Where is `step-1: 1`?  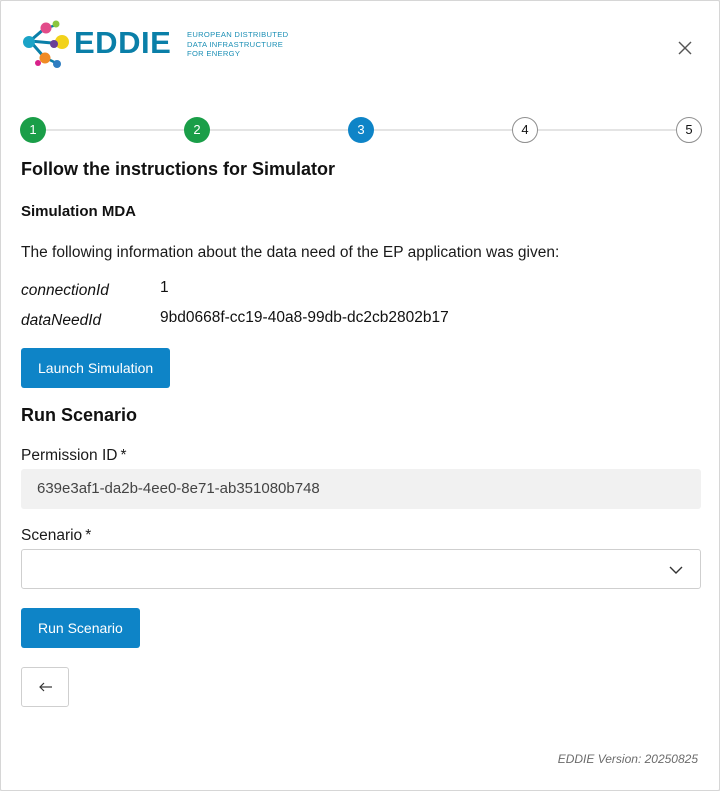 step-1: 1 is located at coordinates (33, 130).